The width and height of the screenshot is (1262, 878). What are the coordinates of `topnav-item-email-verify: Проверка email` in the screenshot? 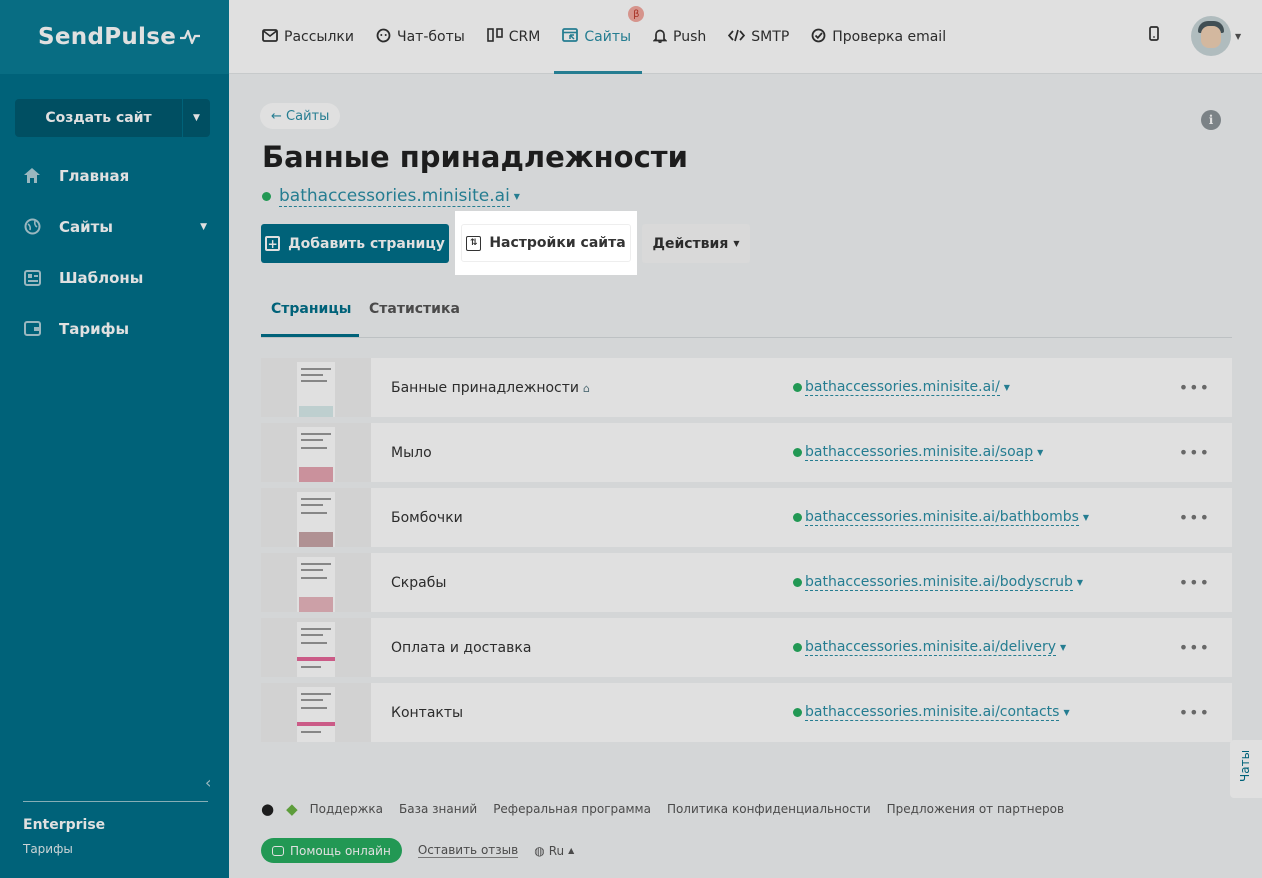 It's located at (884, 37).